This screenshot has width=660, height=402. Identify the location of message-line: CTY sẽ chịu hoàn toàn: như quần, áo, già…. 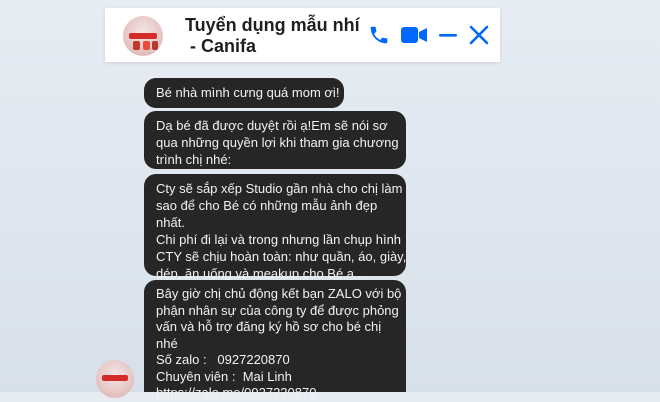
(281, 256).